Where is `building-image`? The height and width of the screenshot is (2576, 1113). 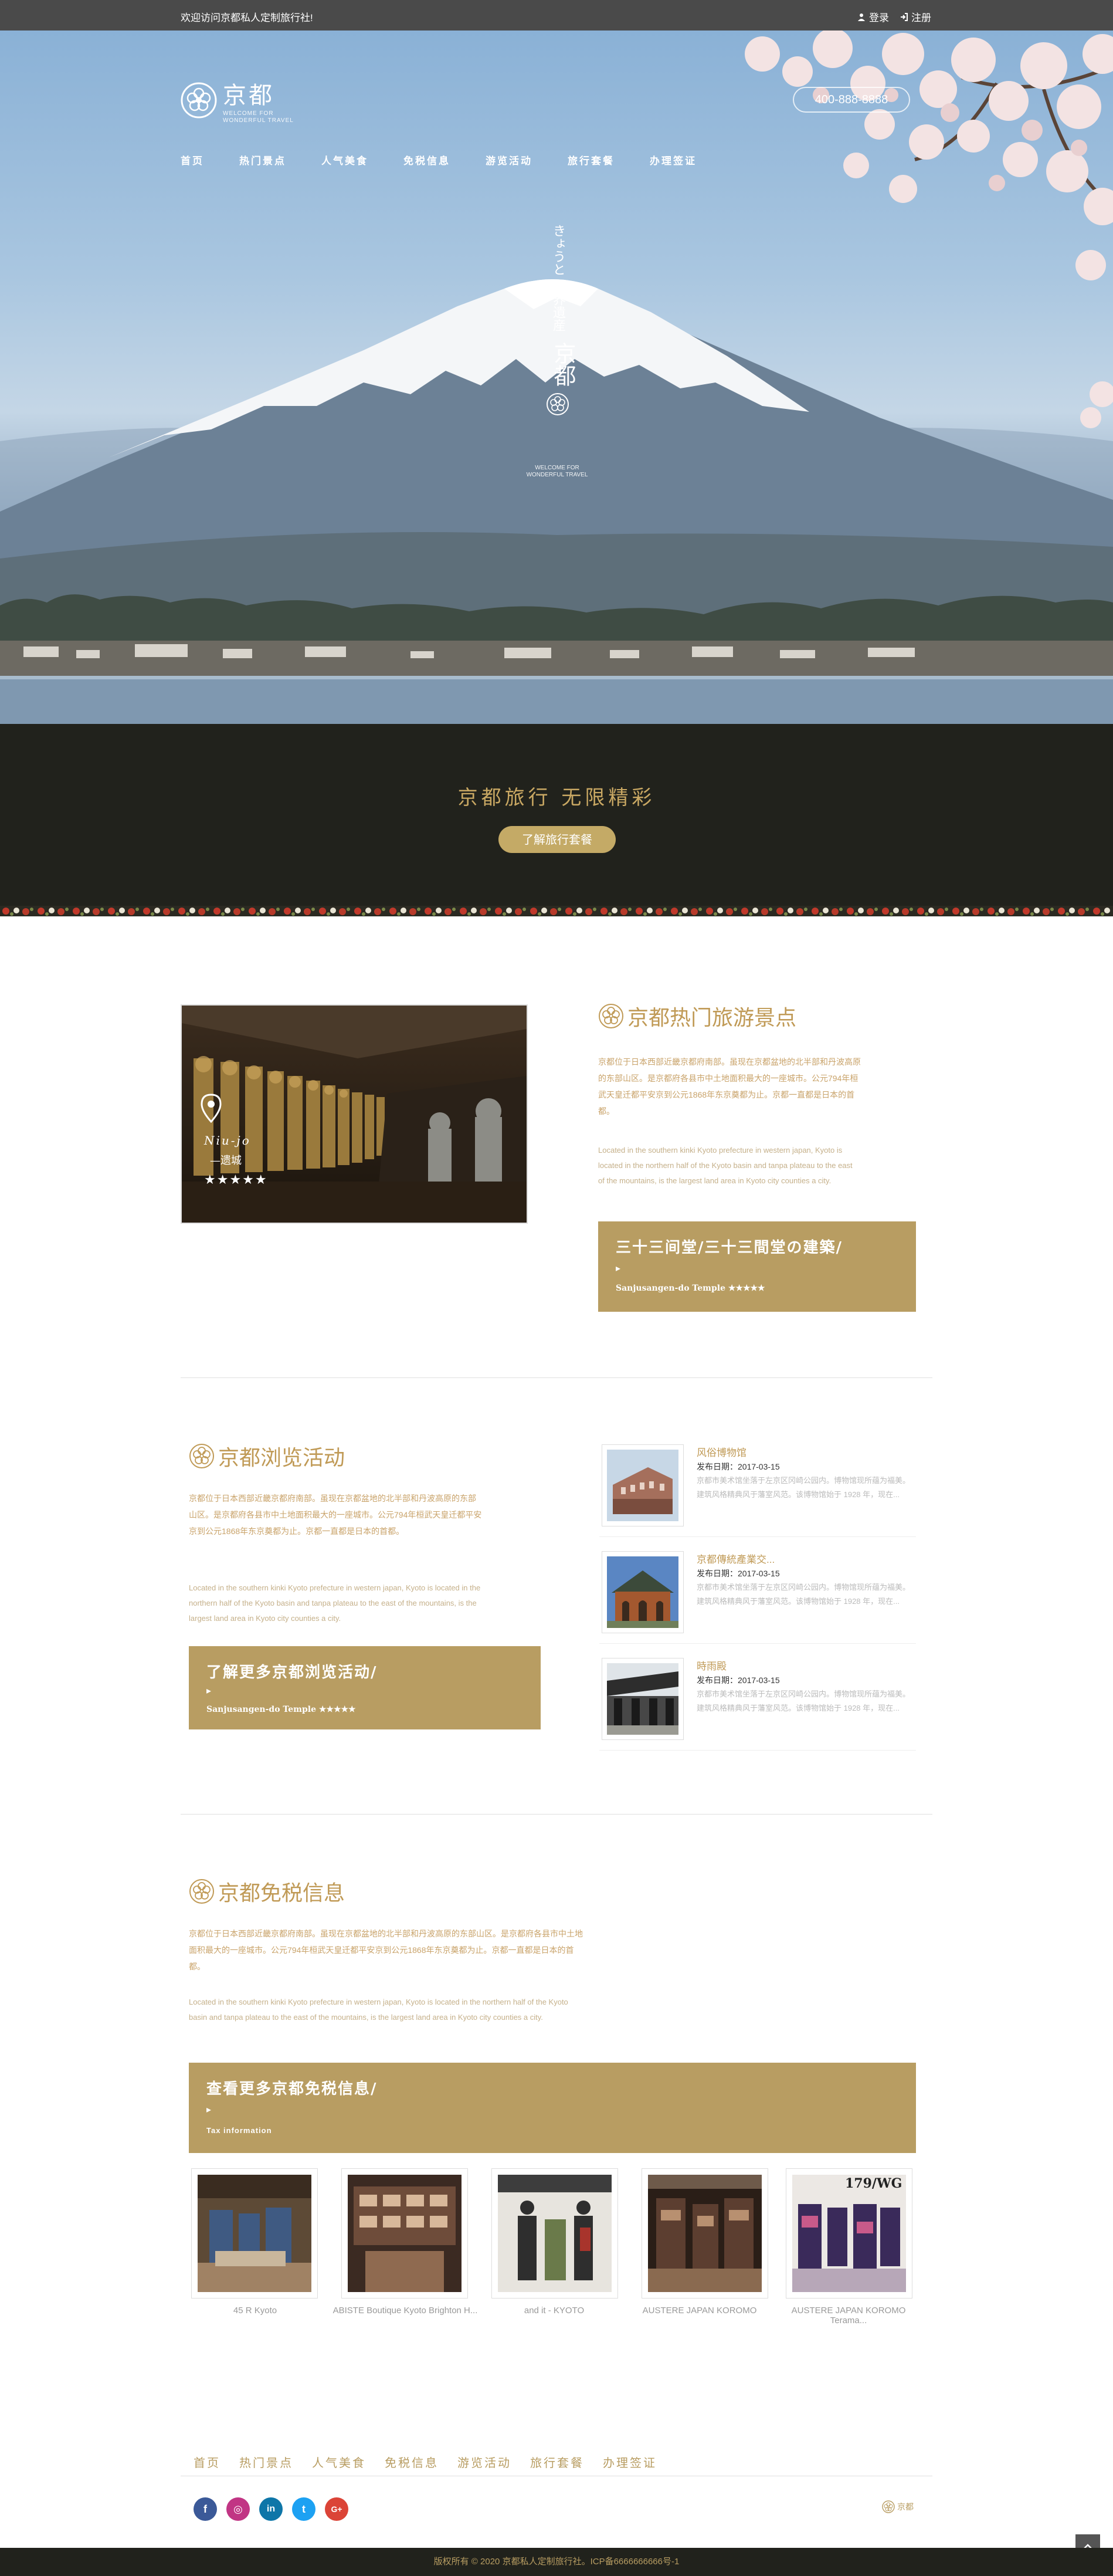
building-image is located at coordinates (643, 1592).